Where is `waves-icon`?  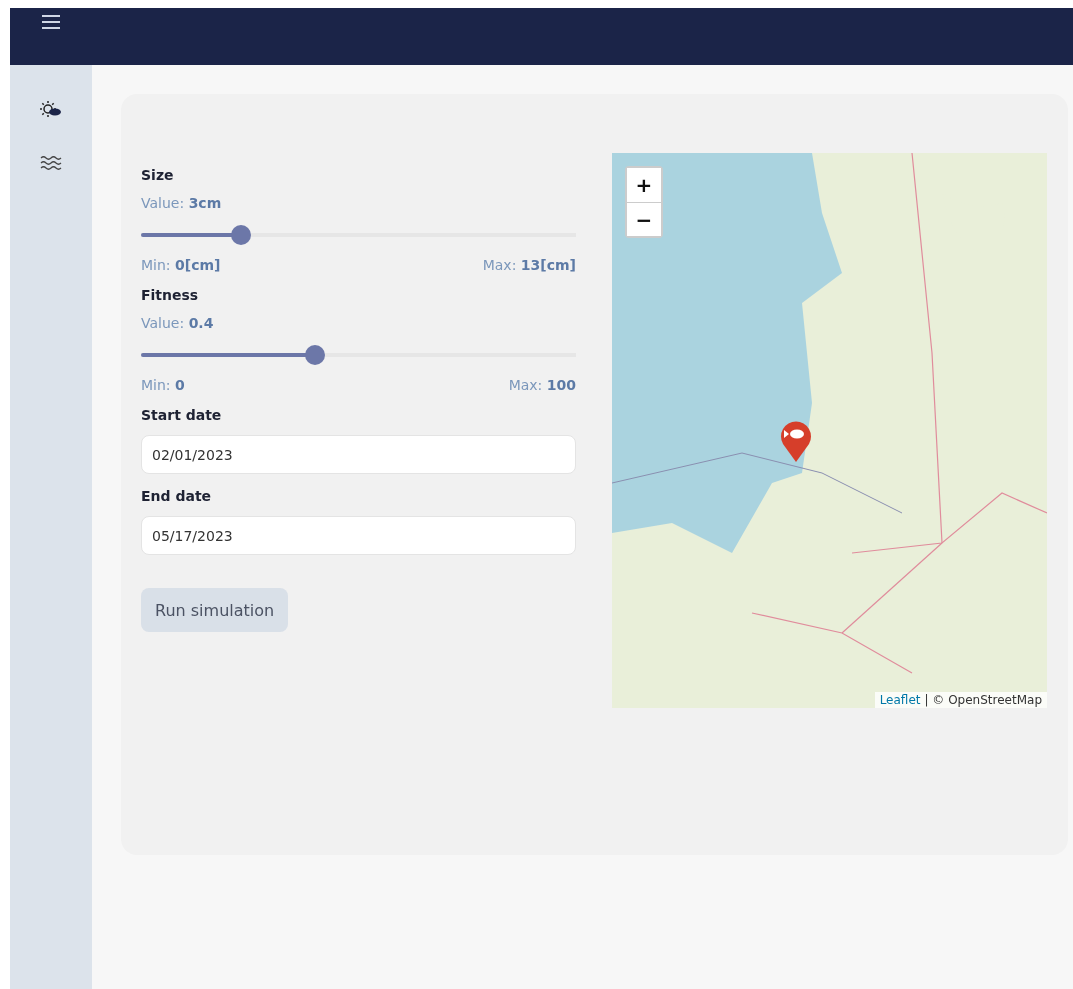
waves-icon is located at coordinates (51, 163).